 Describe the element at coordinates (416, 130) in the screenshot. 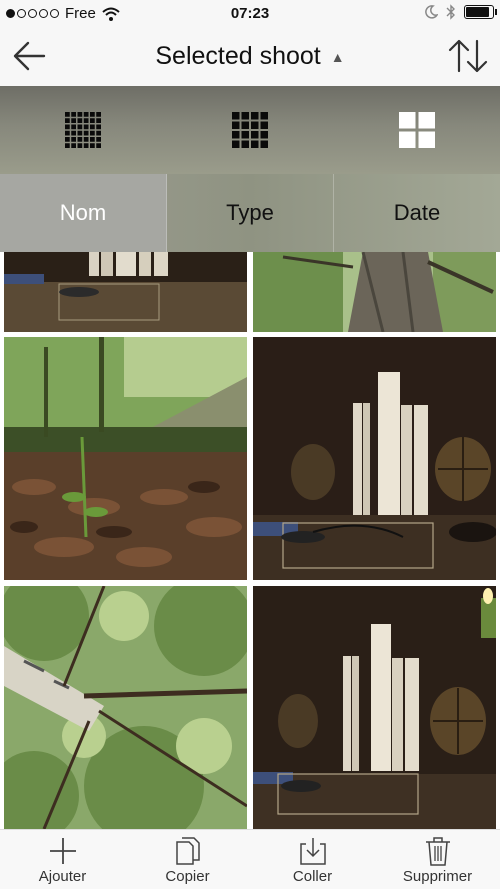

I see `grid-size-large-option` at that location.